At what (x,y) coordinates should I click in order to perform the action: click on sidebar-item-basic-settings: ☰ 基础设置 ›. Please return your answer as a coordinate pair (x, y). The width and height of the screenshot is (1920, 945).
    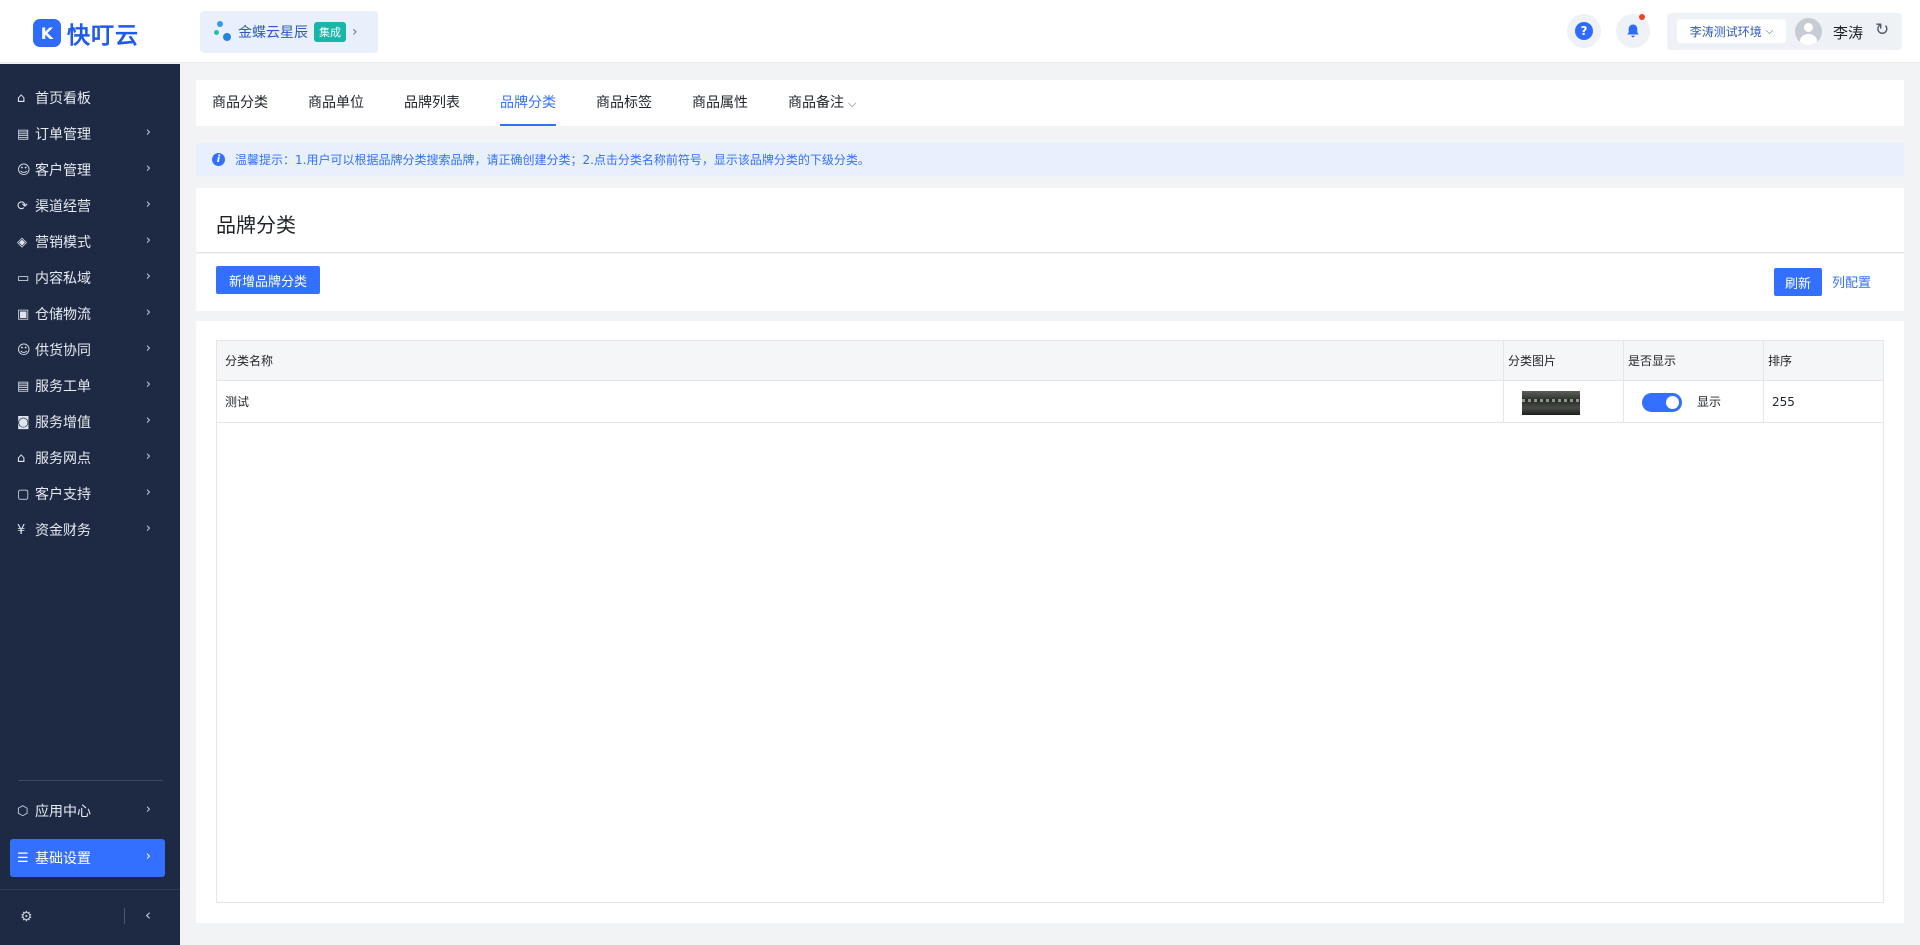
    Looking at the image, I should click on (87, 858).